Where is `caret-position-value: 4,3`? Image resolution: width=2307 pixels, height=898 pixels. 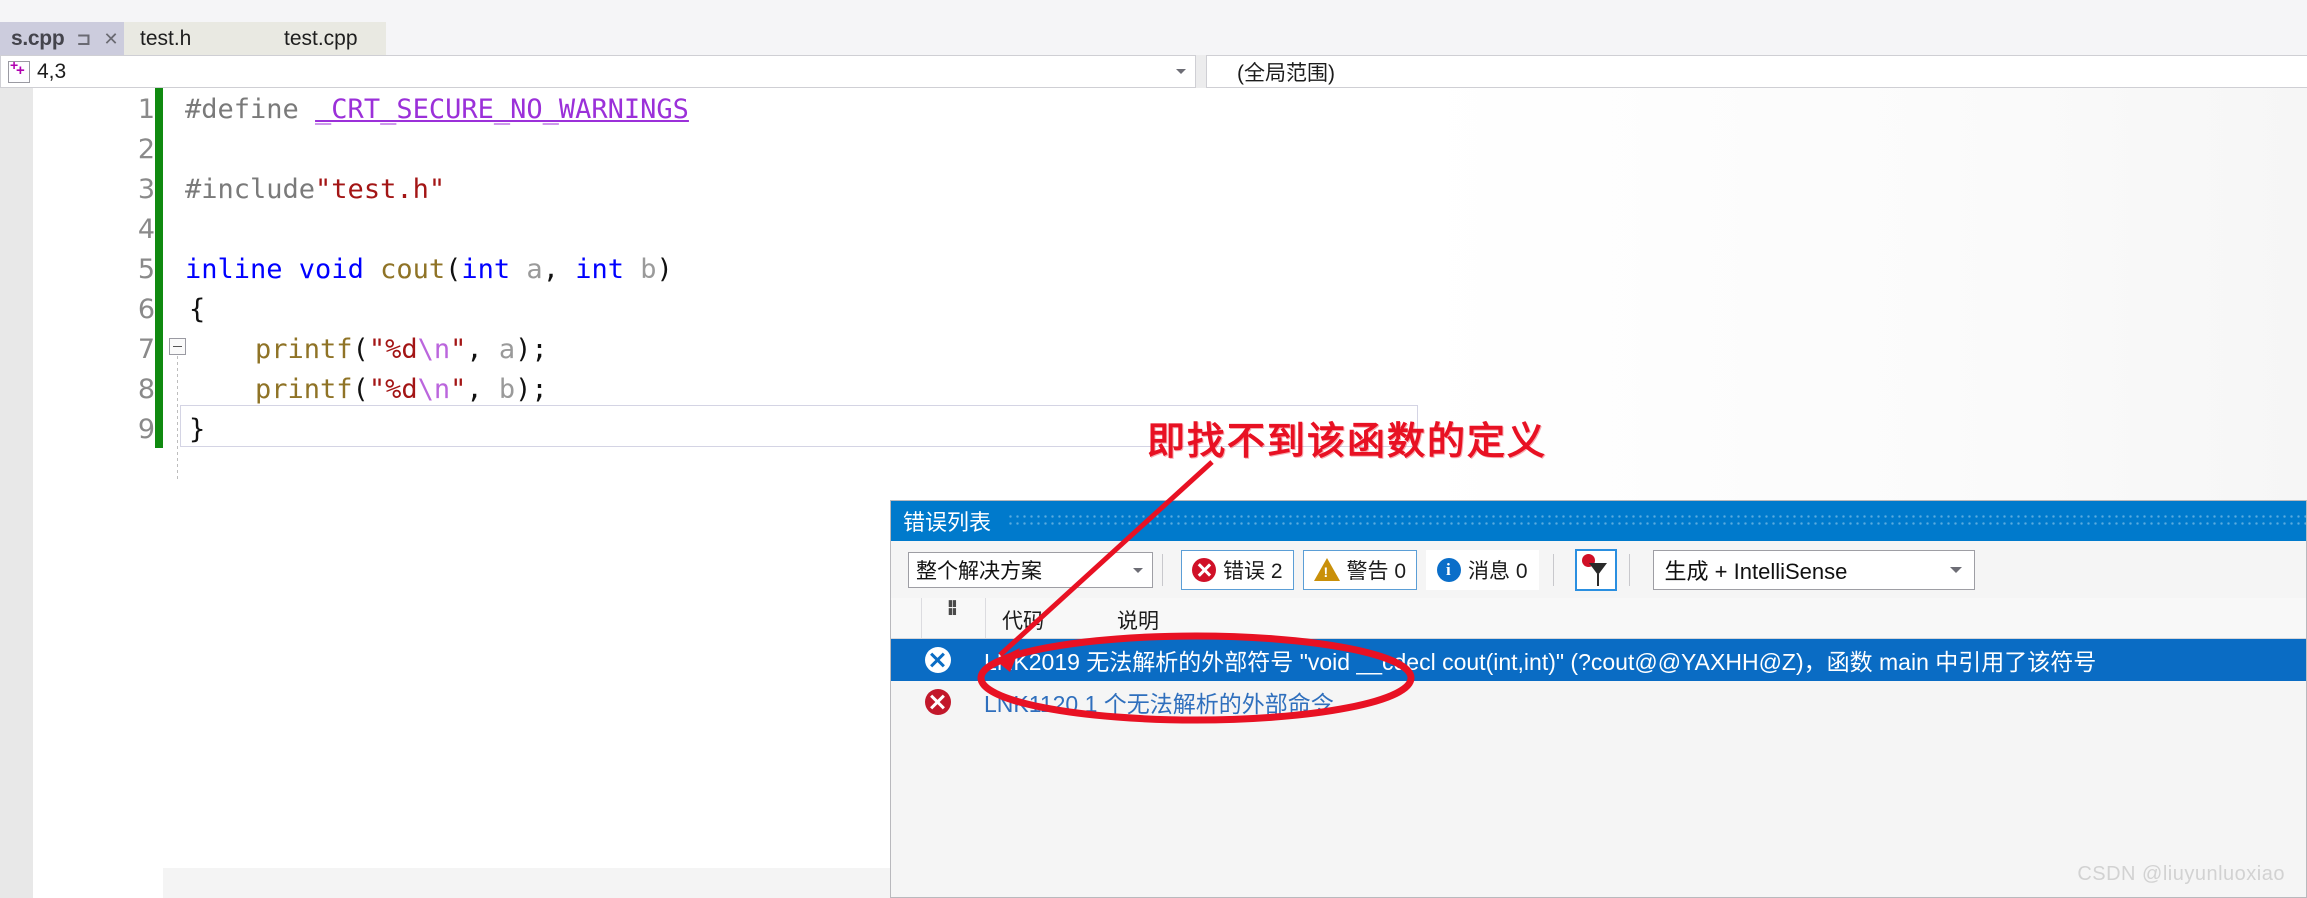
caret-position-value: 4,3 is located at coordinates (52, 71).